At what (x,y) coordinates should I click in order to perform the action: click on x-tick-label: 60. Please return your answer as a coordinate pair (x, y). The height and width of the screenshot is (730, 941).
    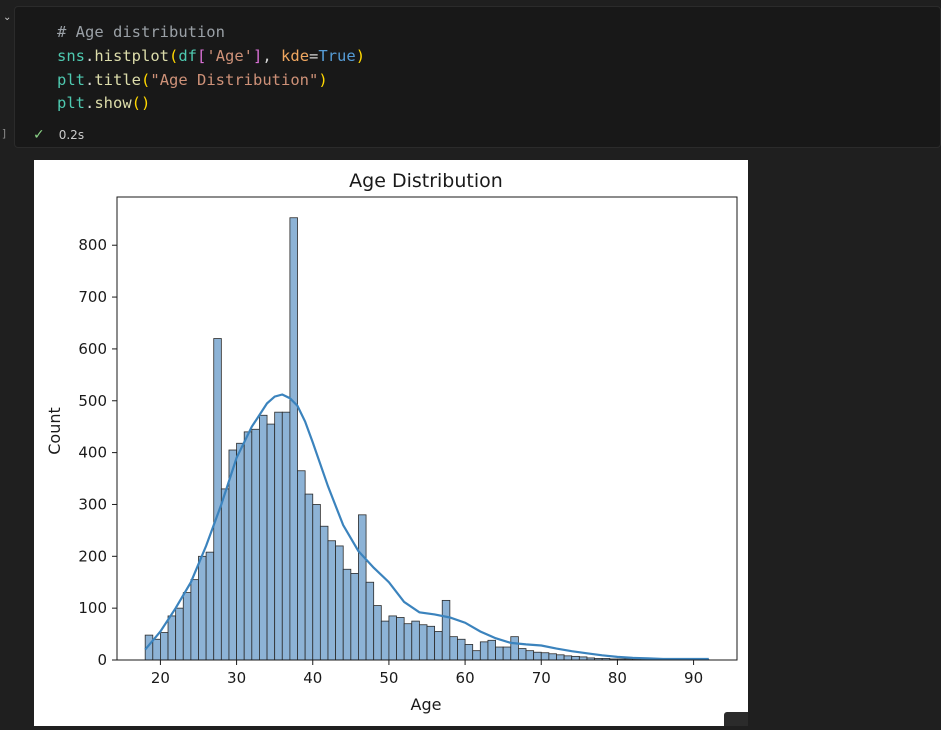
    Looking at the image, I should click on (465, 678).